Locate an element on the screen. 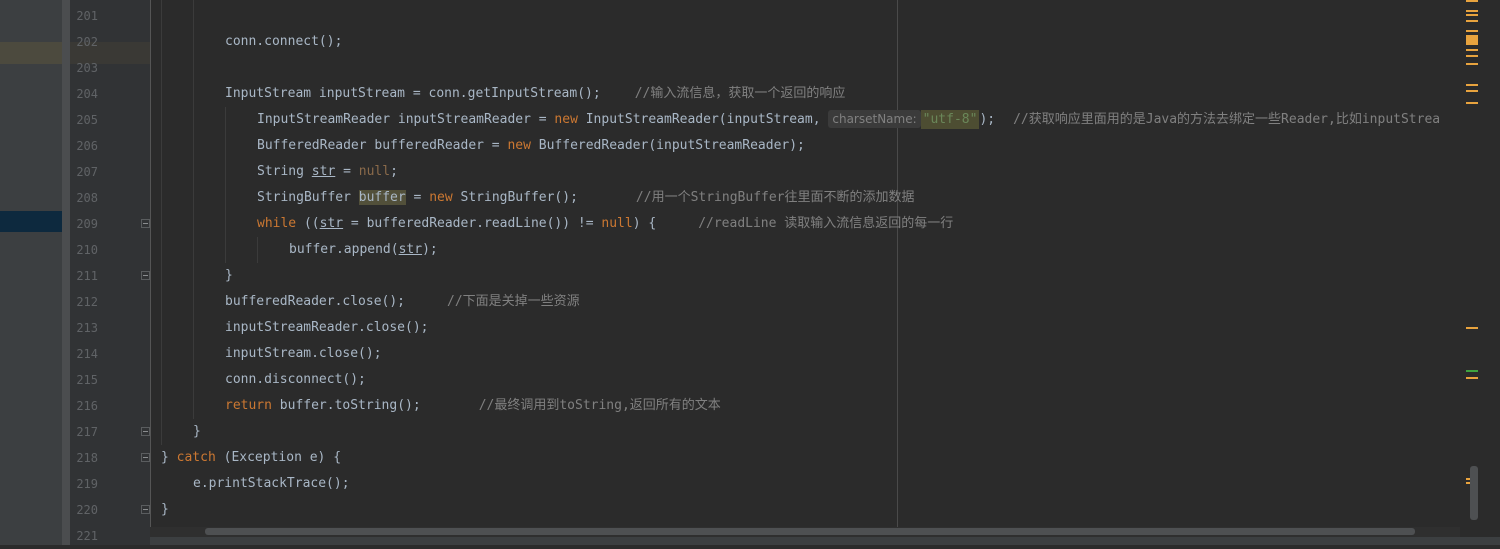 Image resolution: width=1500 pixels, height=549 pixels. code-text: InputStreamReader(inputStream, is located at coordinates (703, 119).